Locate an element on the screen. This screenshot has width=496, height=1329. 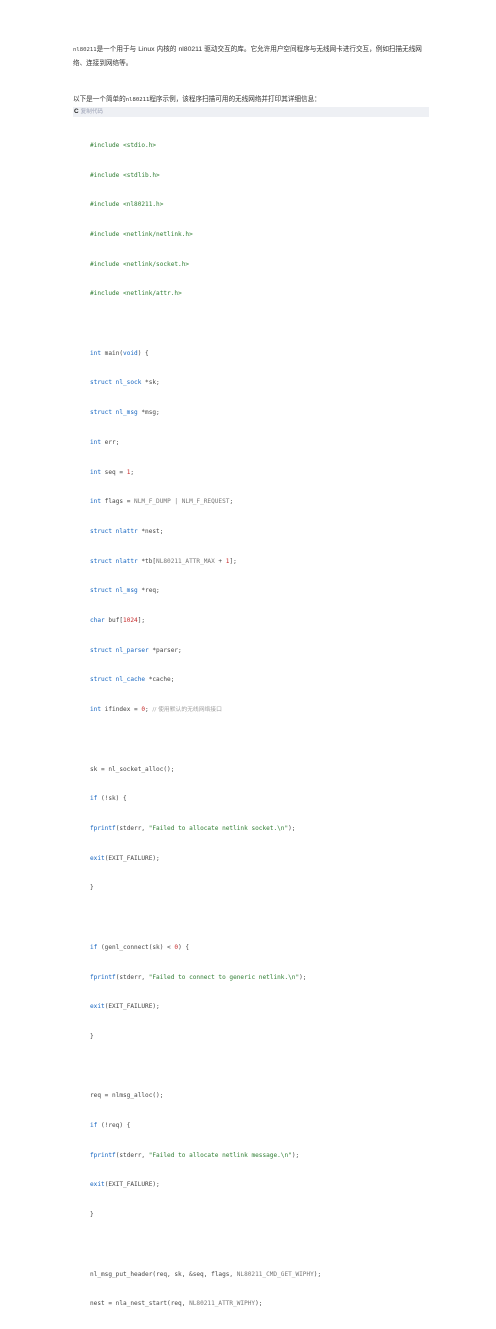
code-line: req = nlmsg_alloc(); is located at coordinates (127, 1096).